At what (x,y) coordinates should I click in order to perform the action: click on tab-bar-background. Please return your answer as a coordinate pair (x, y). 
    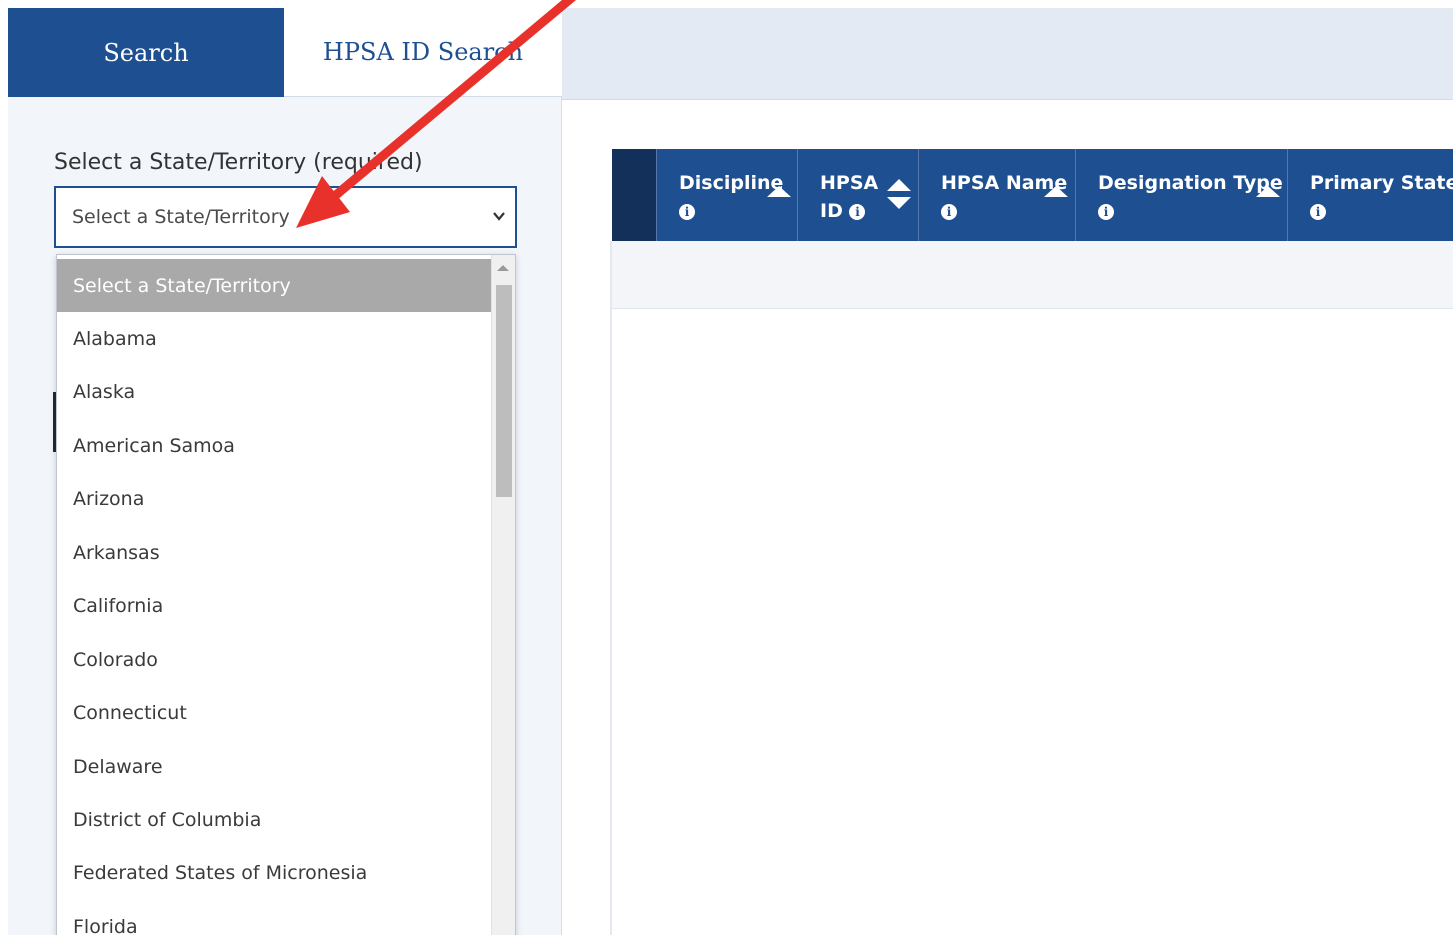
    Looking at the image, I should click on (1007, 54).